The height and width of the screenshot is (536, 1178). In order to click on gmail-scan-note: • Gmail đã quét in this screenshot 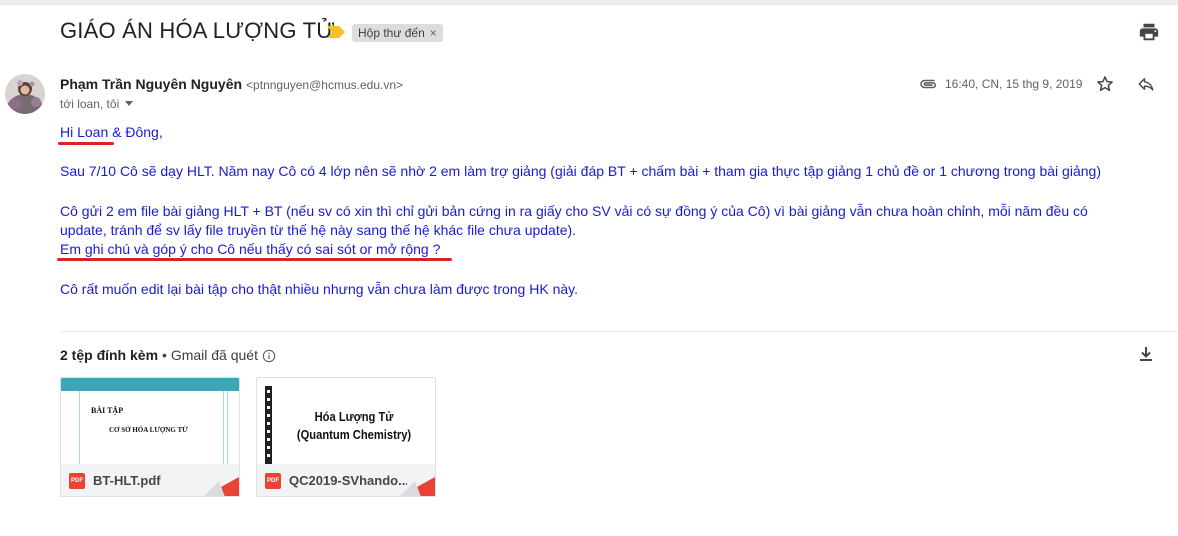, I will do `click(210, 355)`.